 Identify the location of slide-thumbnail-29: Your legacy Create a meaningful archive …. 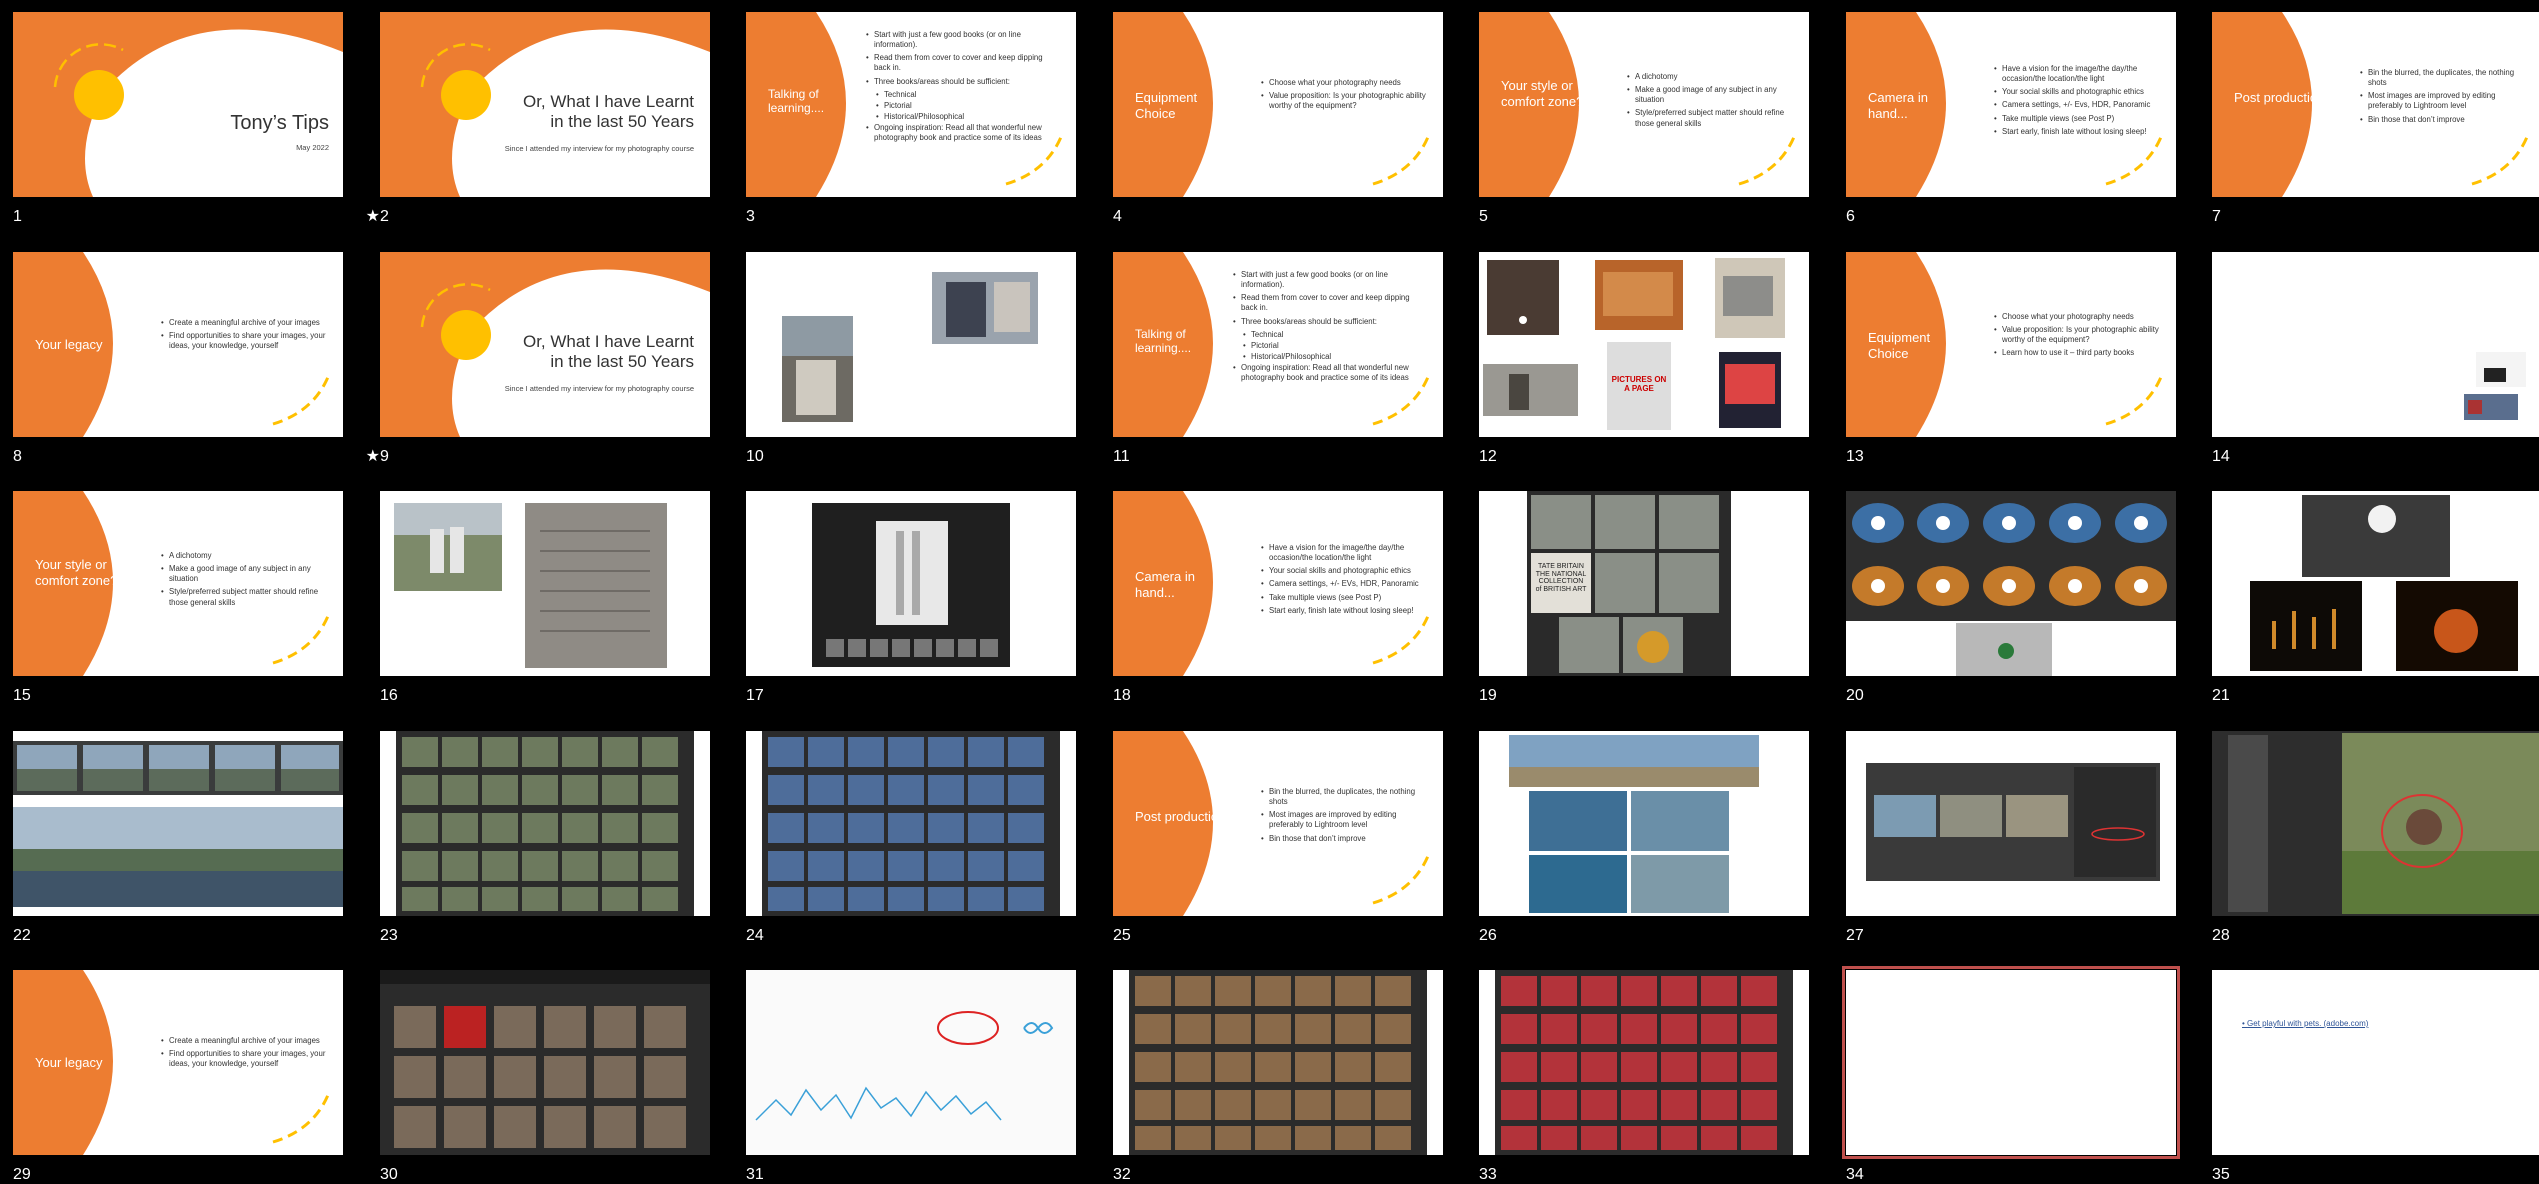
(178, 1062).